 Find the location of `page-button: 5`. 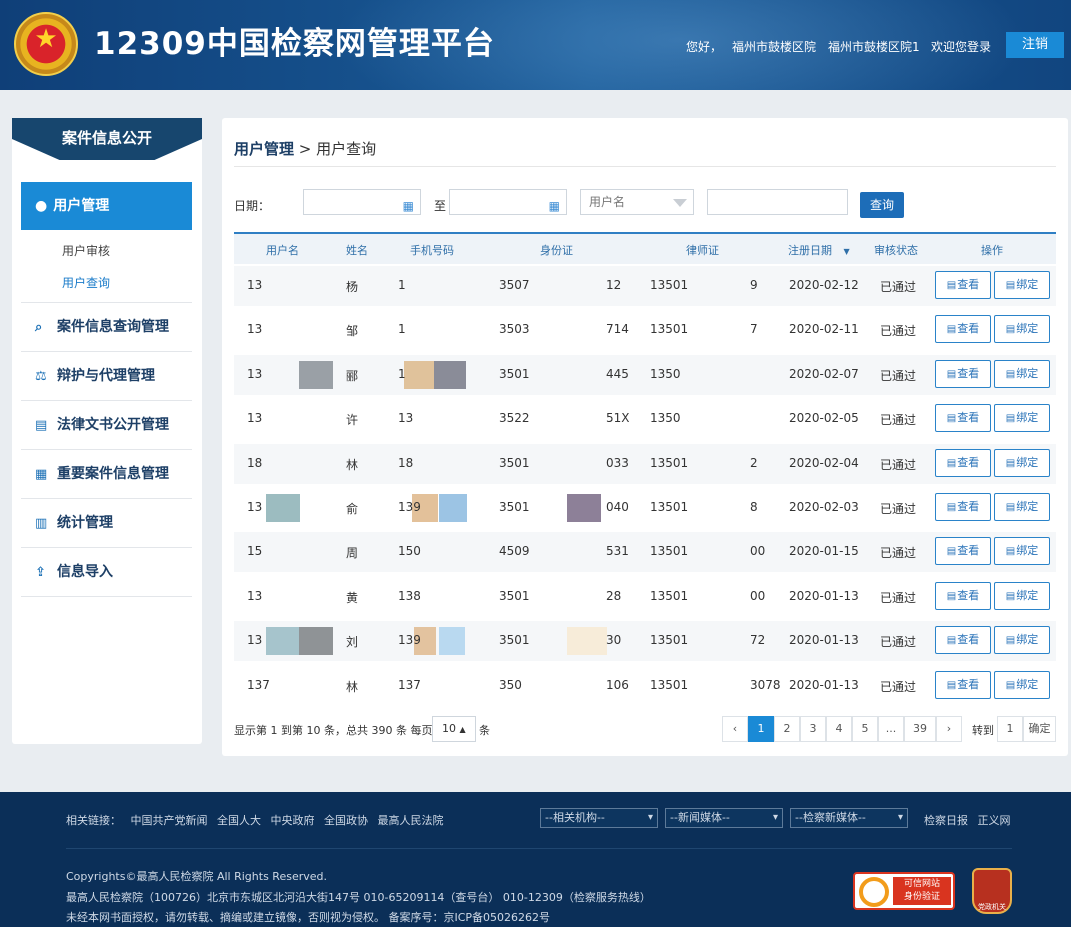

page-button: 5 is located at coordinates (865, 729).